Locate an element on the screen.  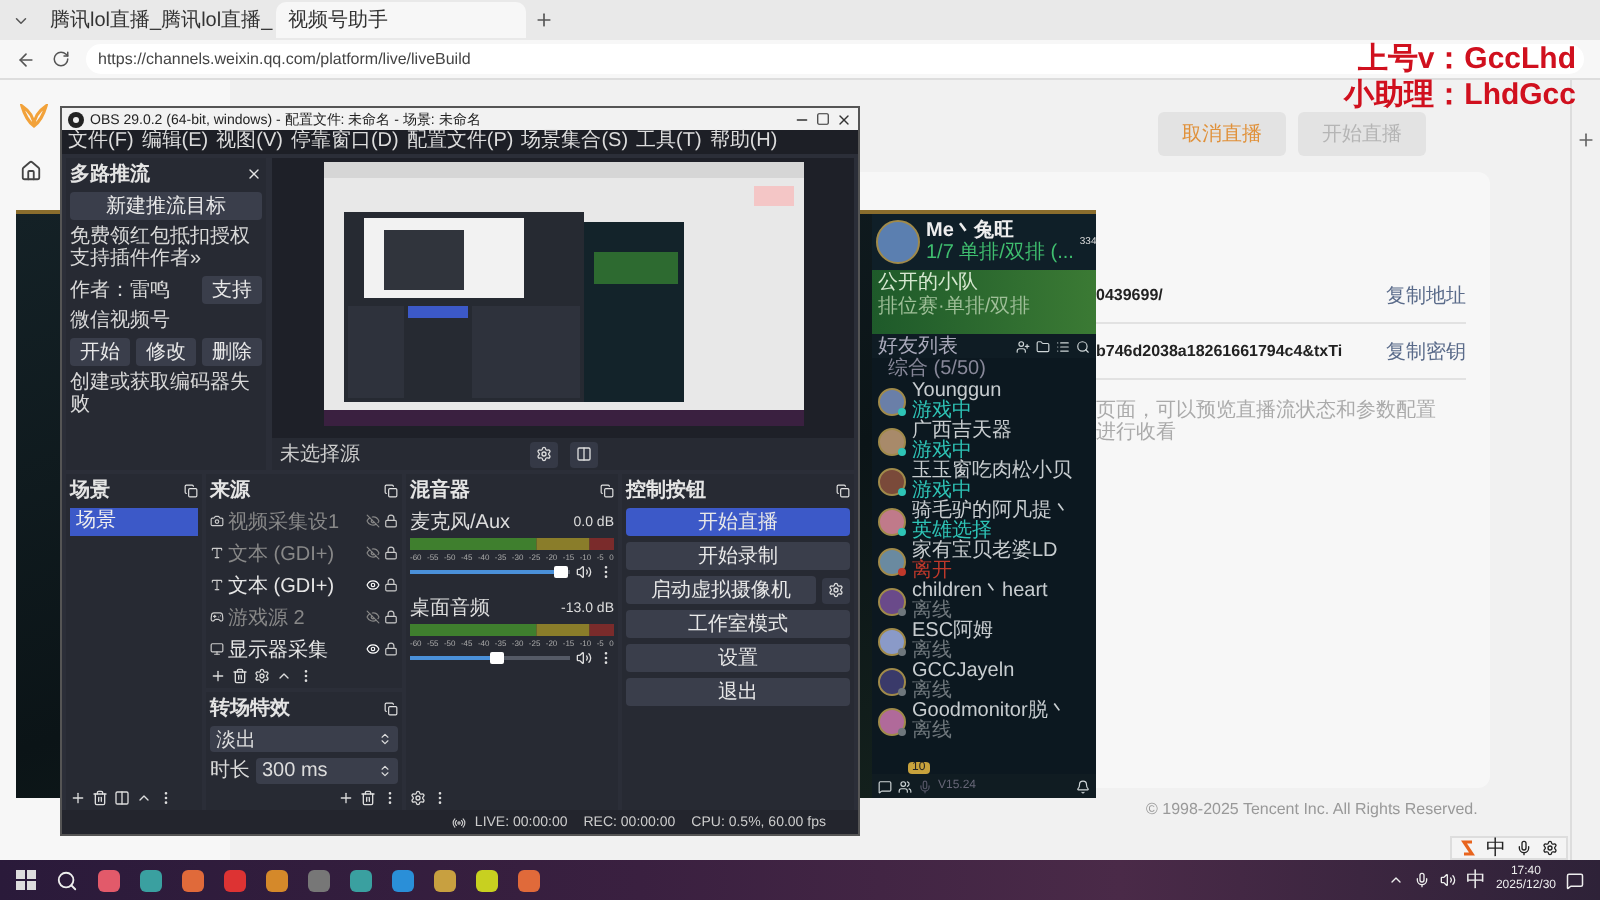
maximize-icon is located at coordinates (823, 119).